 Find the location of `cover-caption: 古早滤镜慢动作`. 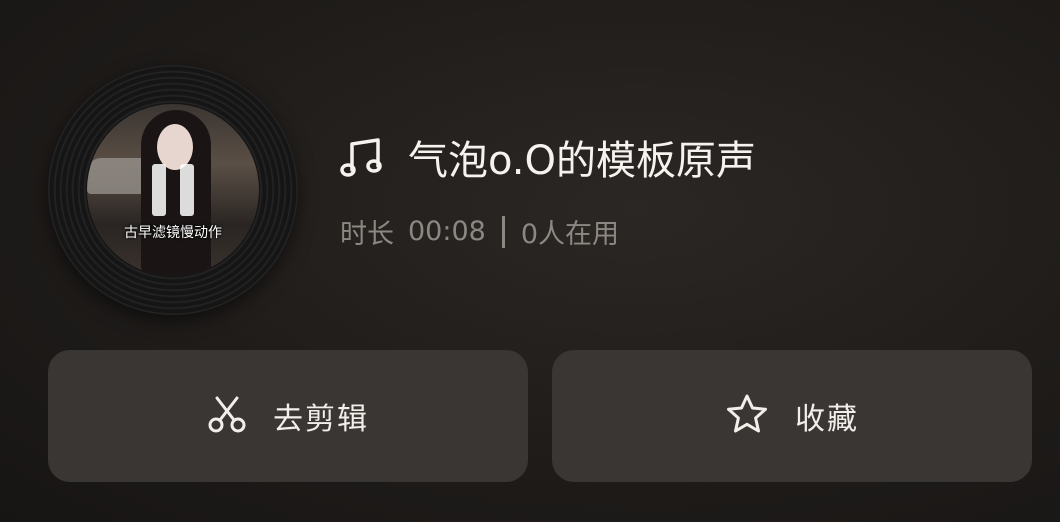

cover-caption: 古早滤镜慢动作 is located at coordinates (173, 233).